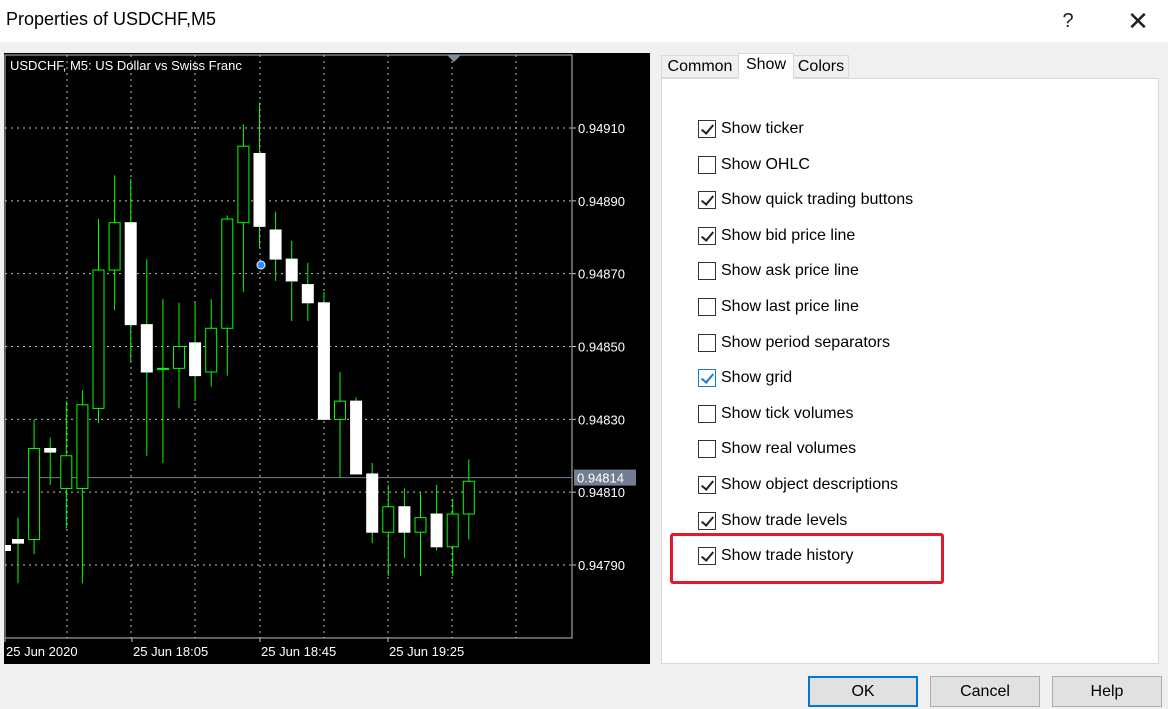 The width and height of the screenshot is (1168, 709). I want to click on option-show-last-price-line: Show last price line, so click(778, 307).